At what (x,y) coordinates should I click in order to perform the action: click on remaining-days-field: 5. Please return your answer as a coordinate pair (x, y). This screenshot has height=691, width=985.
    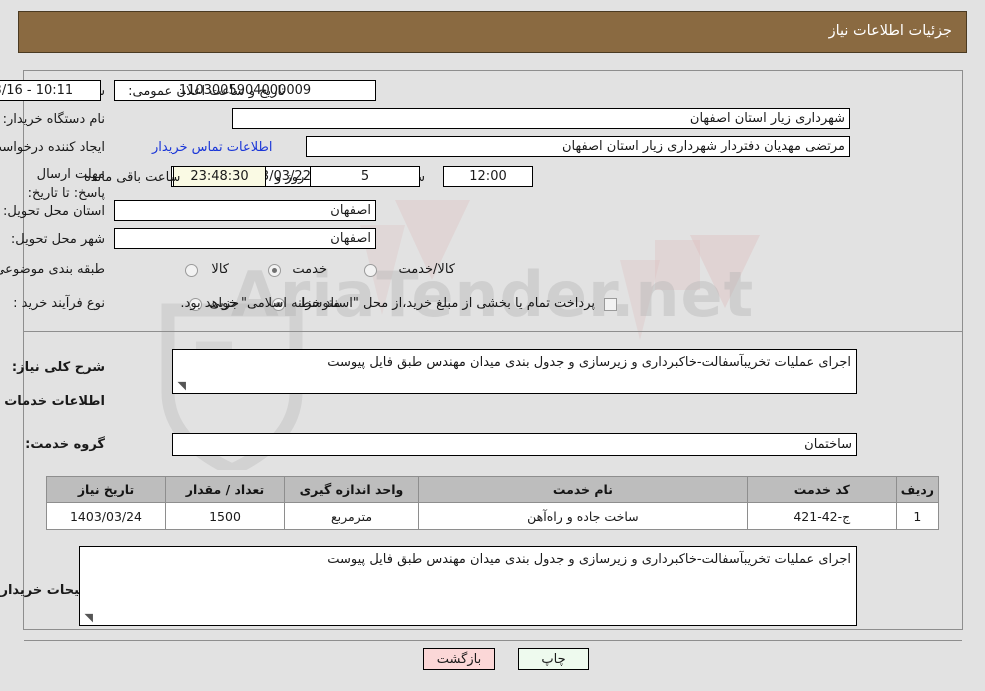
    Looking at the image, I should click on (365, 176).